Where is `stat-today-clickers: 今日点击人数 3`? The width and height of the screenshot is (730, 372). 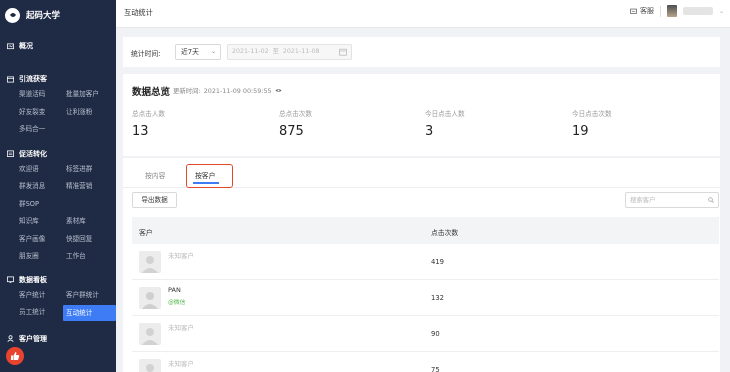
stat-today-clickers: 今日点击人数 3 is located at coordinates (445, 123).